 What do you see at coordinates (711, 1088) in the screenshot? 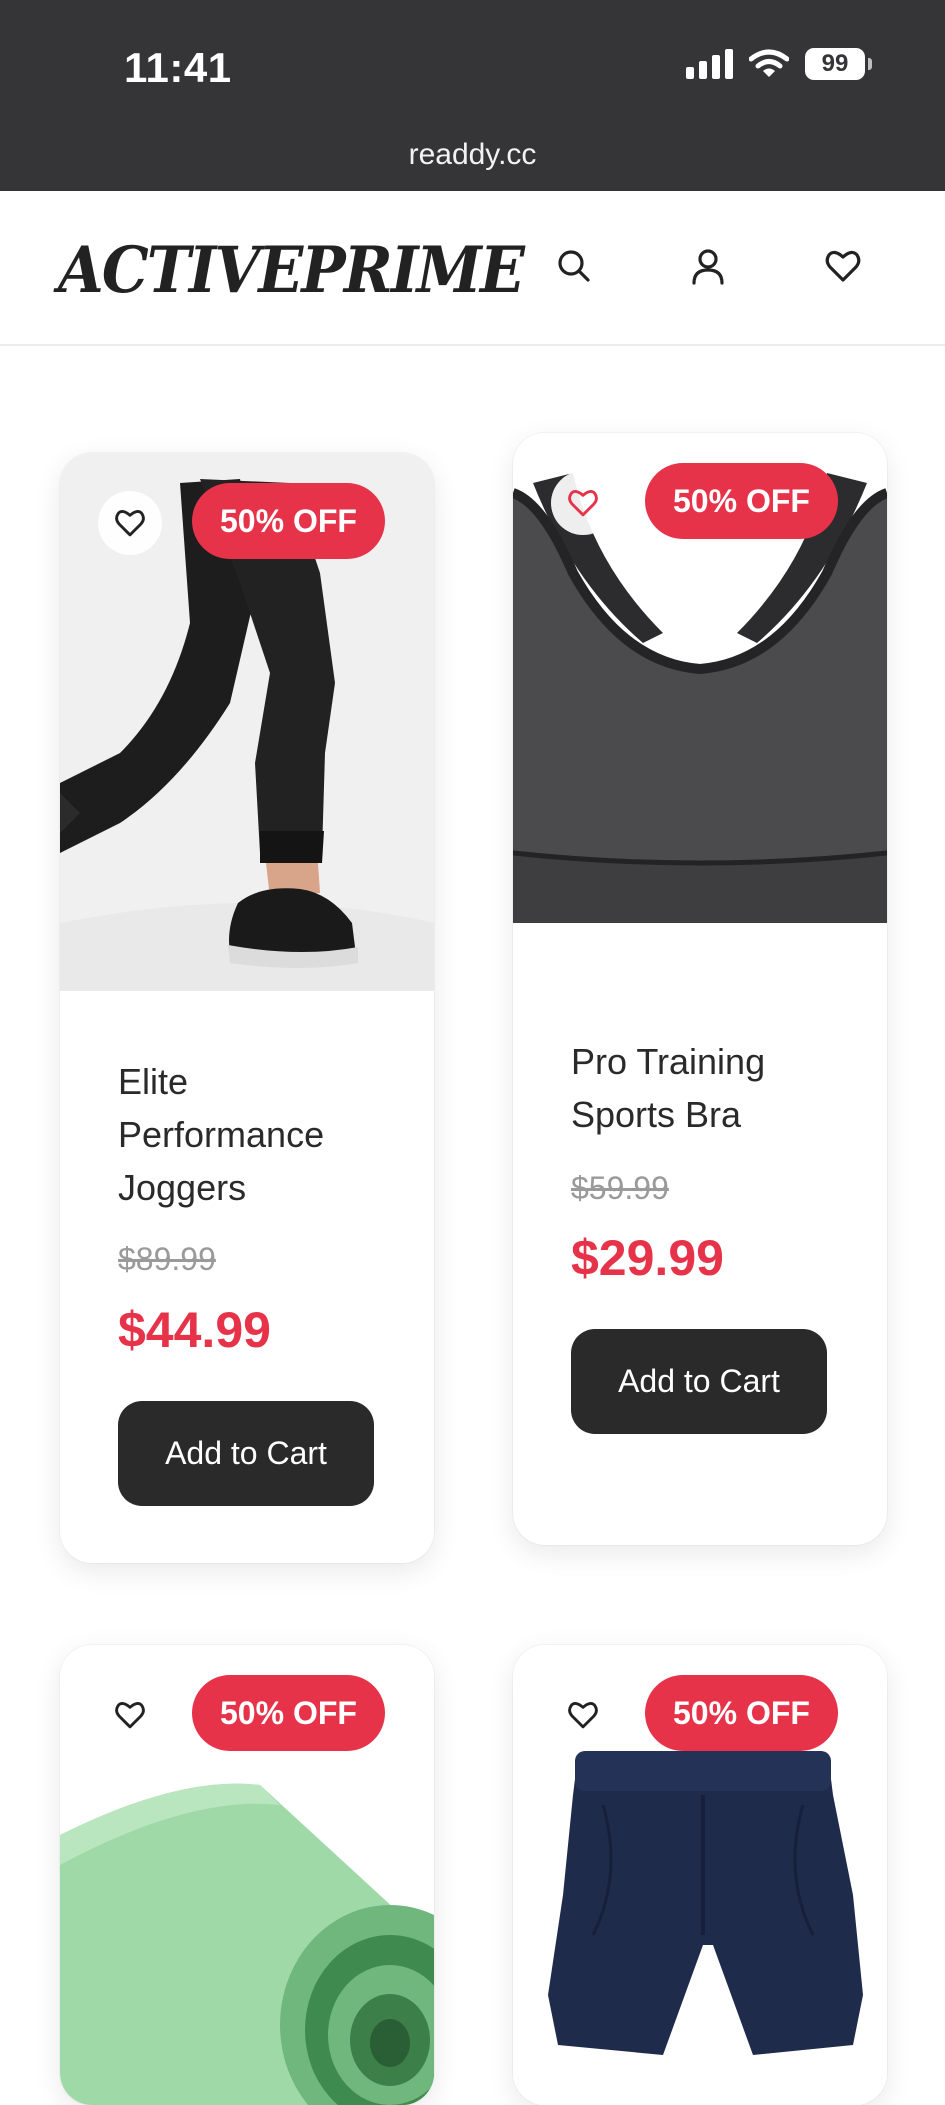
I see `product-name: Pro Training Sports Bra` at bounding box center [711, 1088].